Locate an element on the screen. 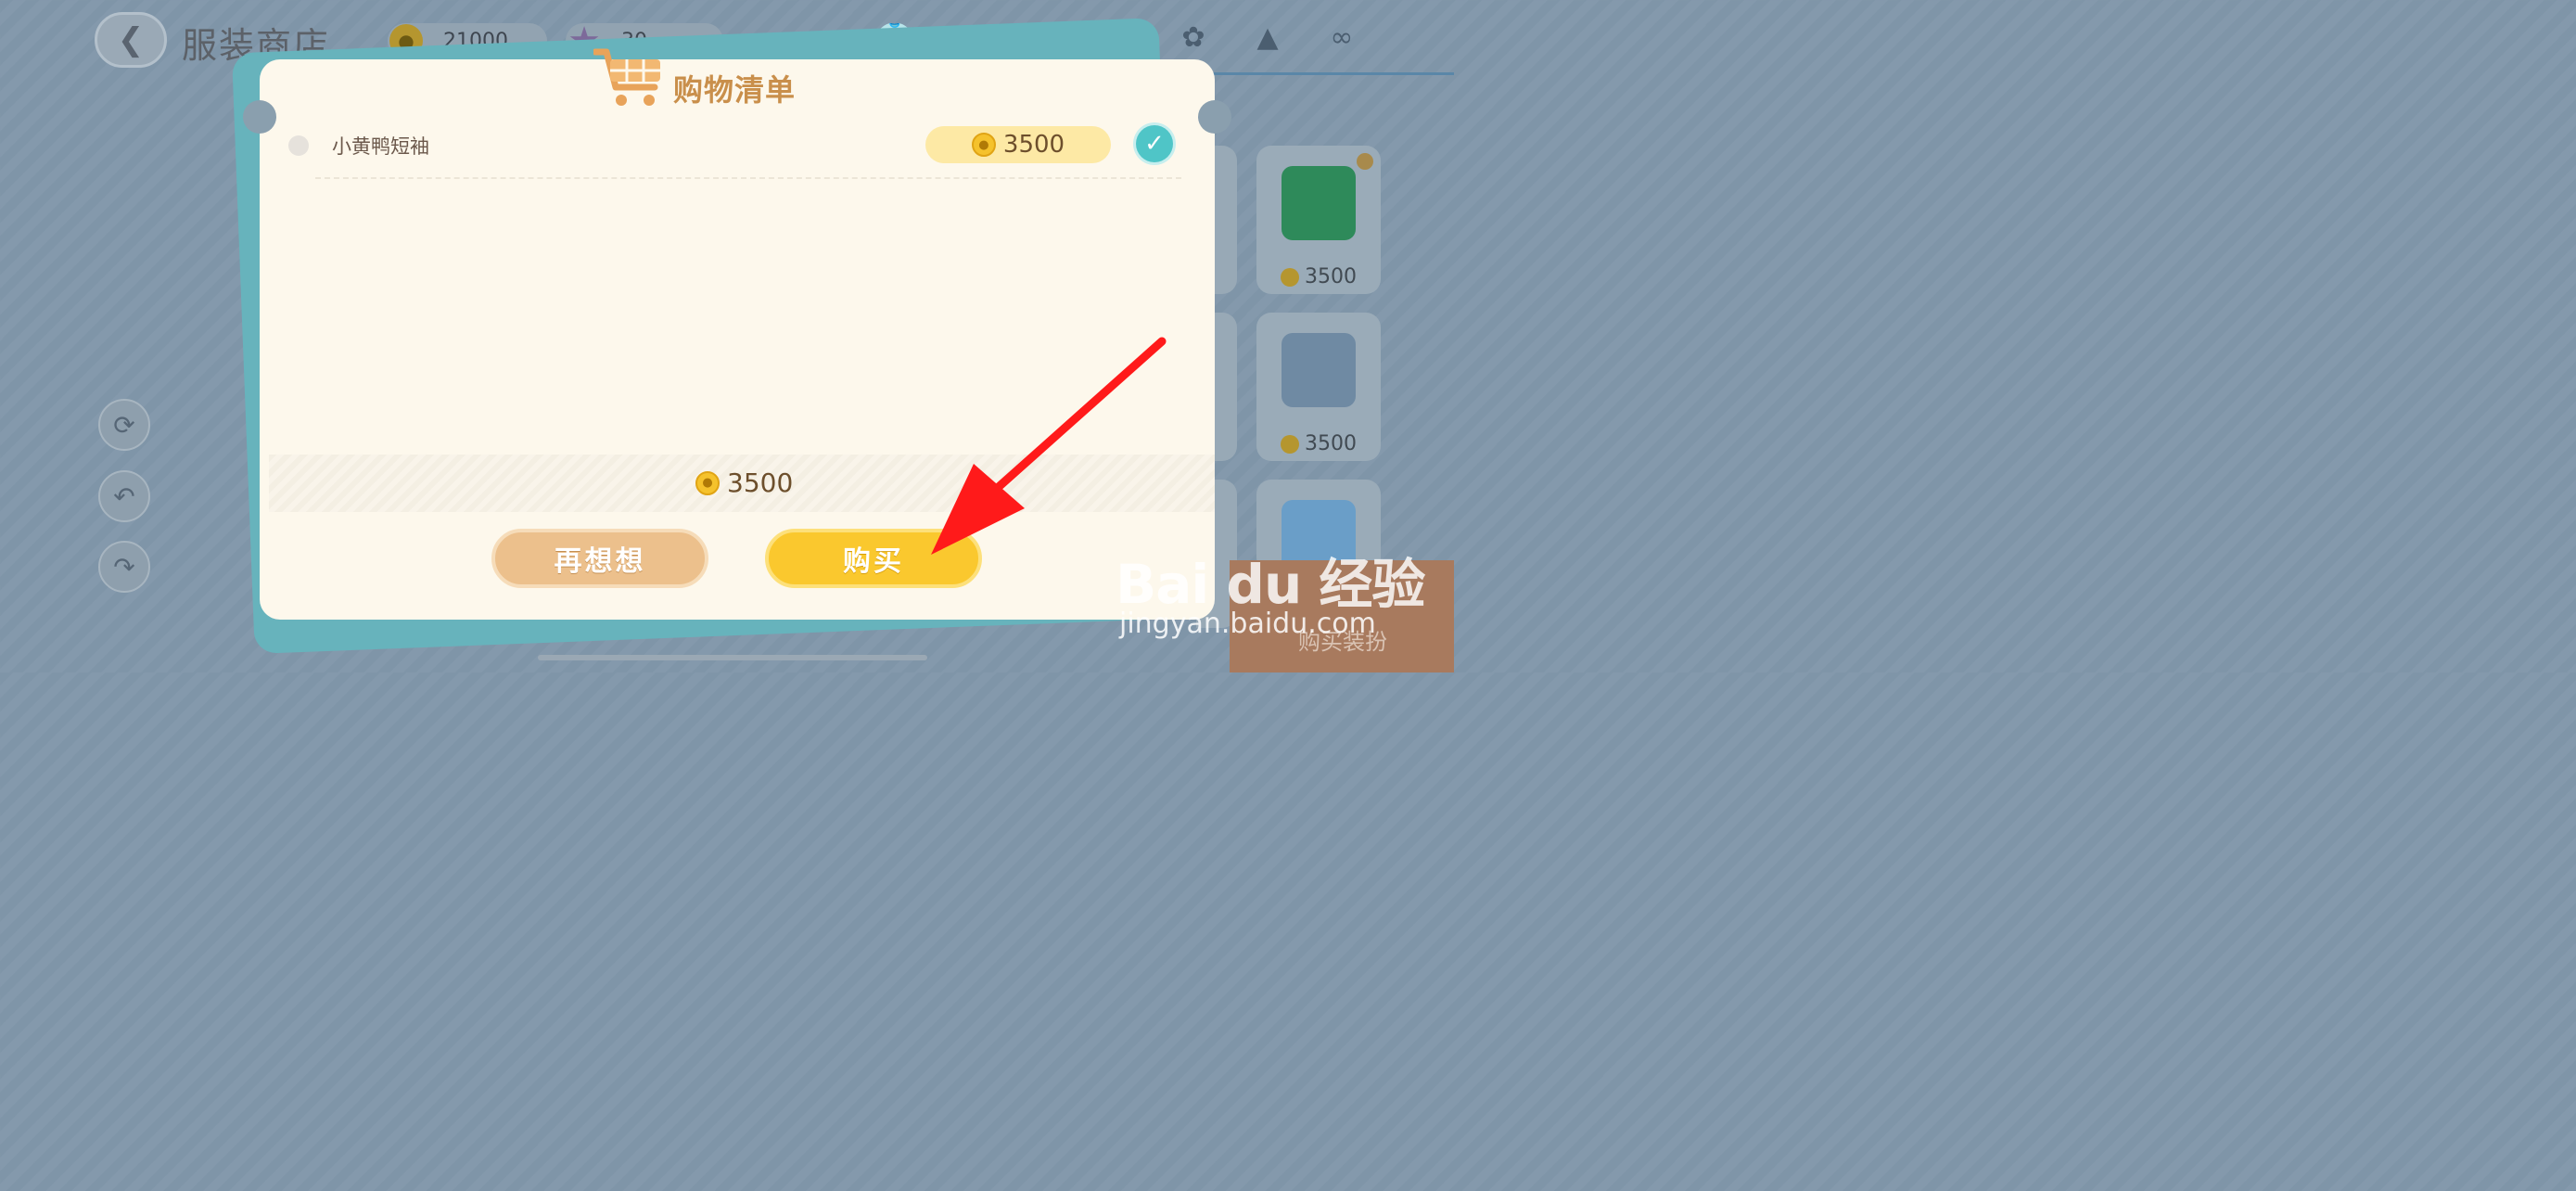 The image size is (2576, 1191). undo-button: ↶ is located at coordinates (124, 496).